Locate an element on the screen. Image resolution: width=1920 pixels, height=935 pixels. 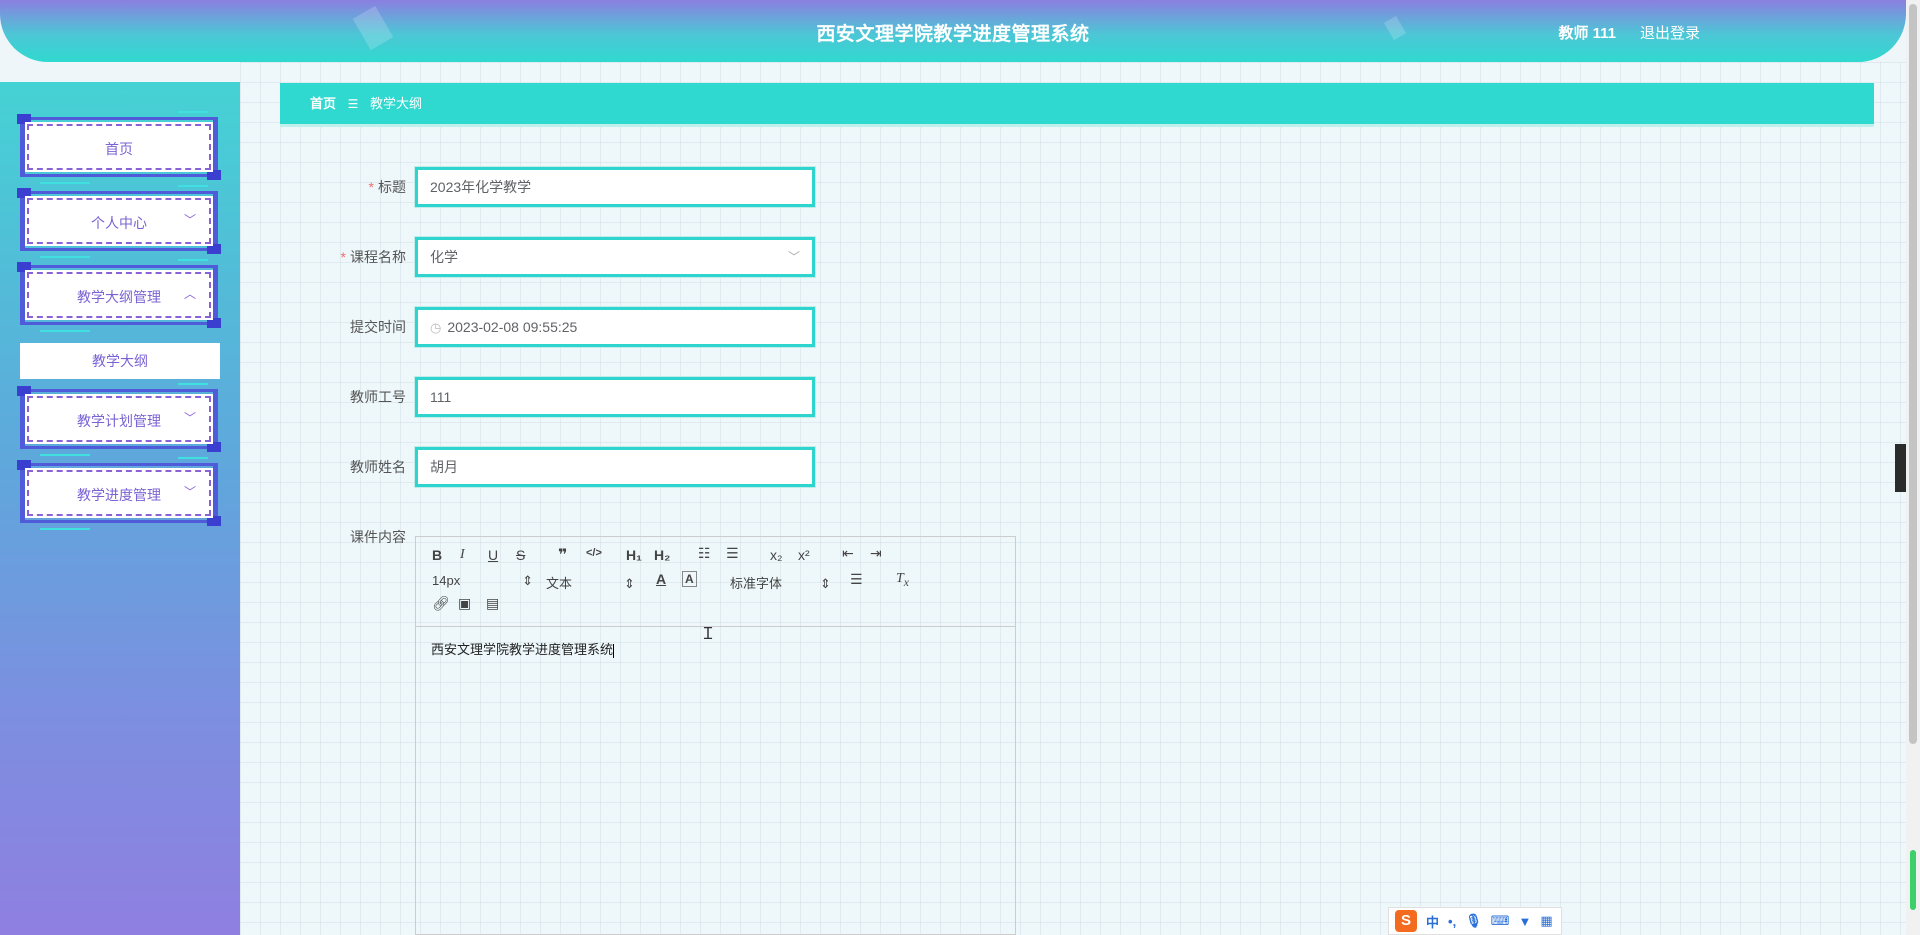
sidebar-item-label: 首页 is located at coordinates (119, 149).